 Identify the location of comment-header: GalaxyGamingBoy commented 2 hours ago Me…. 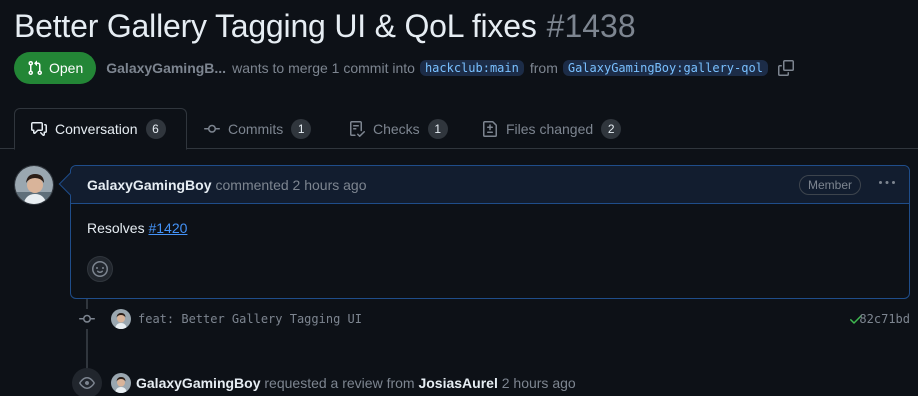
(483, 185).